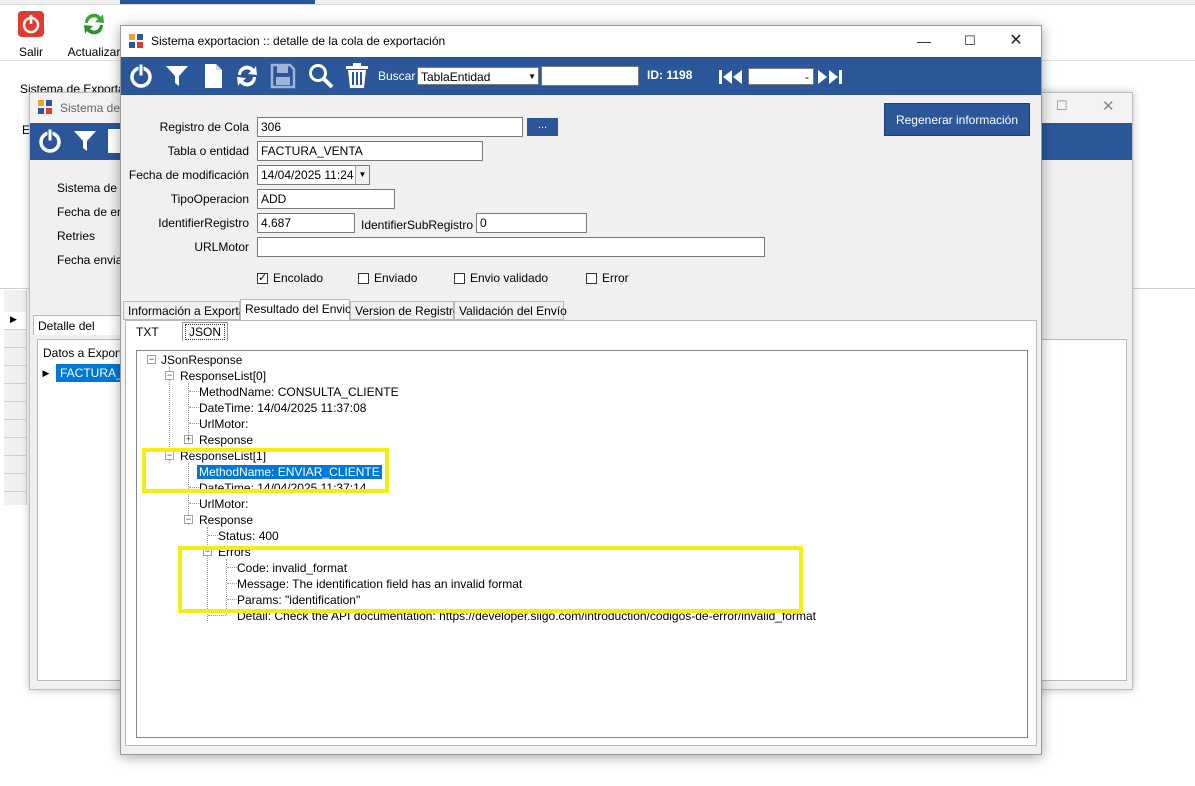  What do you see at coordinates (213, 76) in the screenshot?
I see `new-document-icon` at bounding box center [213, 76].